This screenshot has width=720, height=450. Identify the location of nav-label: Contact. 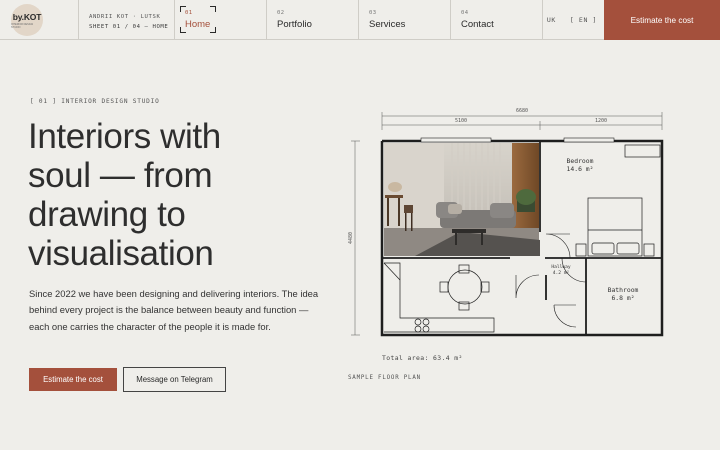
(477, 24).